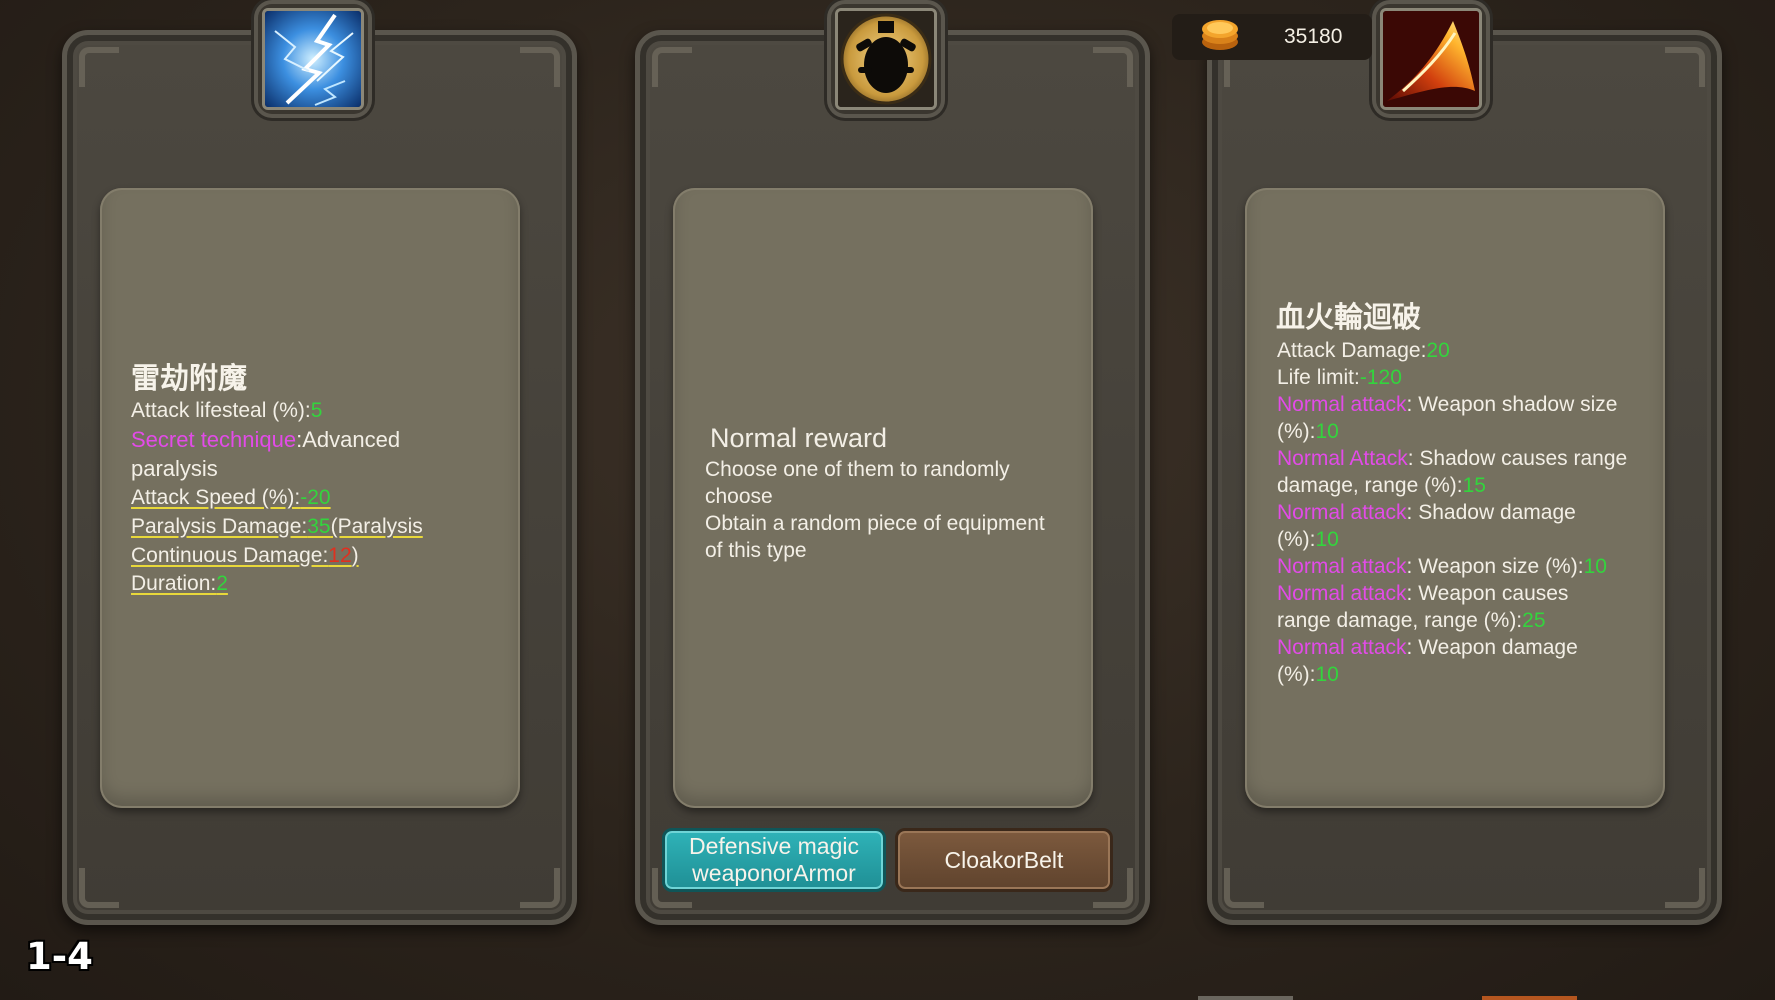  What do you see at coordinates (774, 846) in the screenshot?
I see `button-label-line: Defensive magic` at bounding box center [774, 846].